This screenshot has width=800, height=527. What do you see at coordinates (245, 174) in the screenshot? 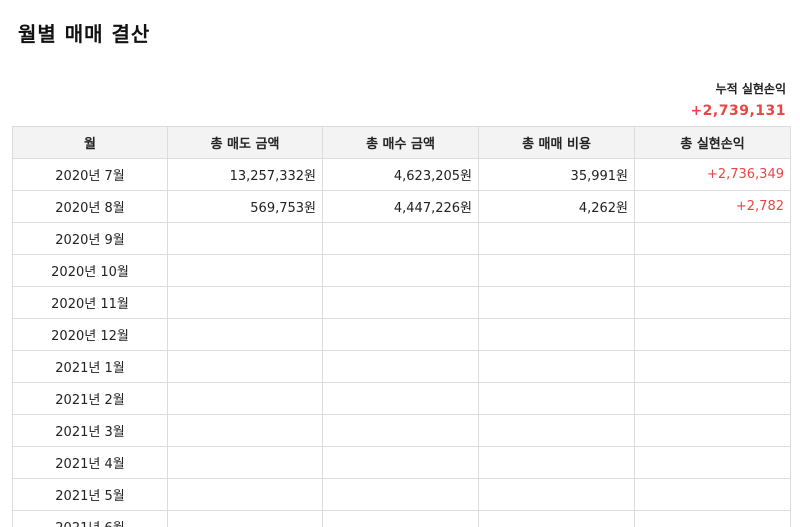
I see `cell-total-sell: 13,257,332원` at bounding box center [245, 174].